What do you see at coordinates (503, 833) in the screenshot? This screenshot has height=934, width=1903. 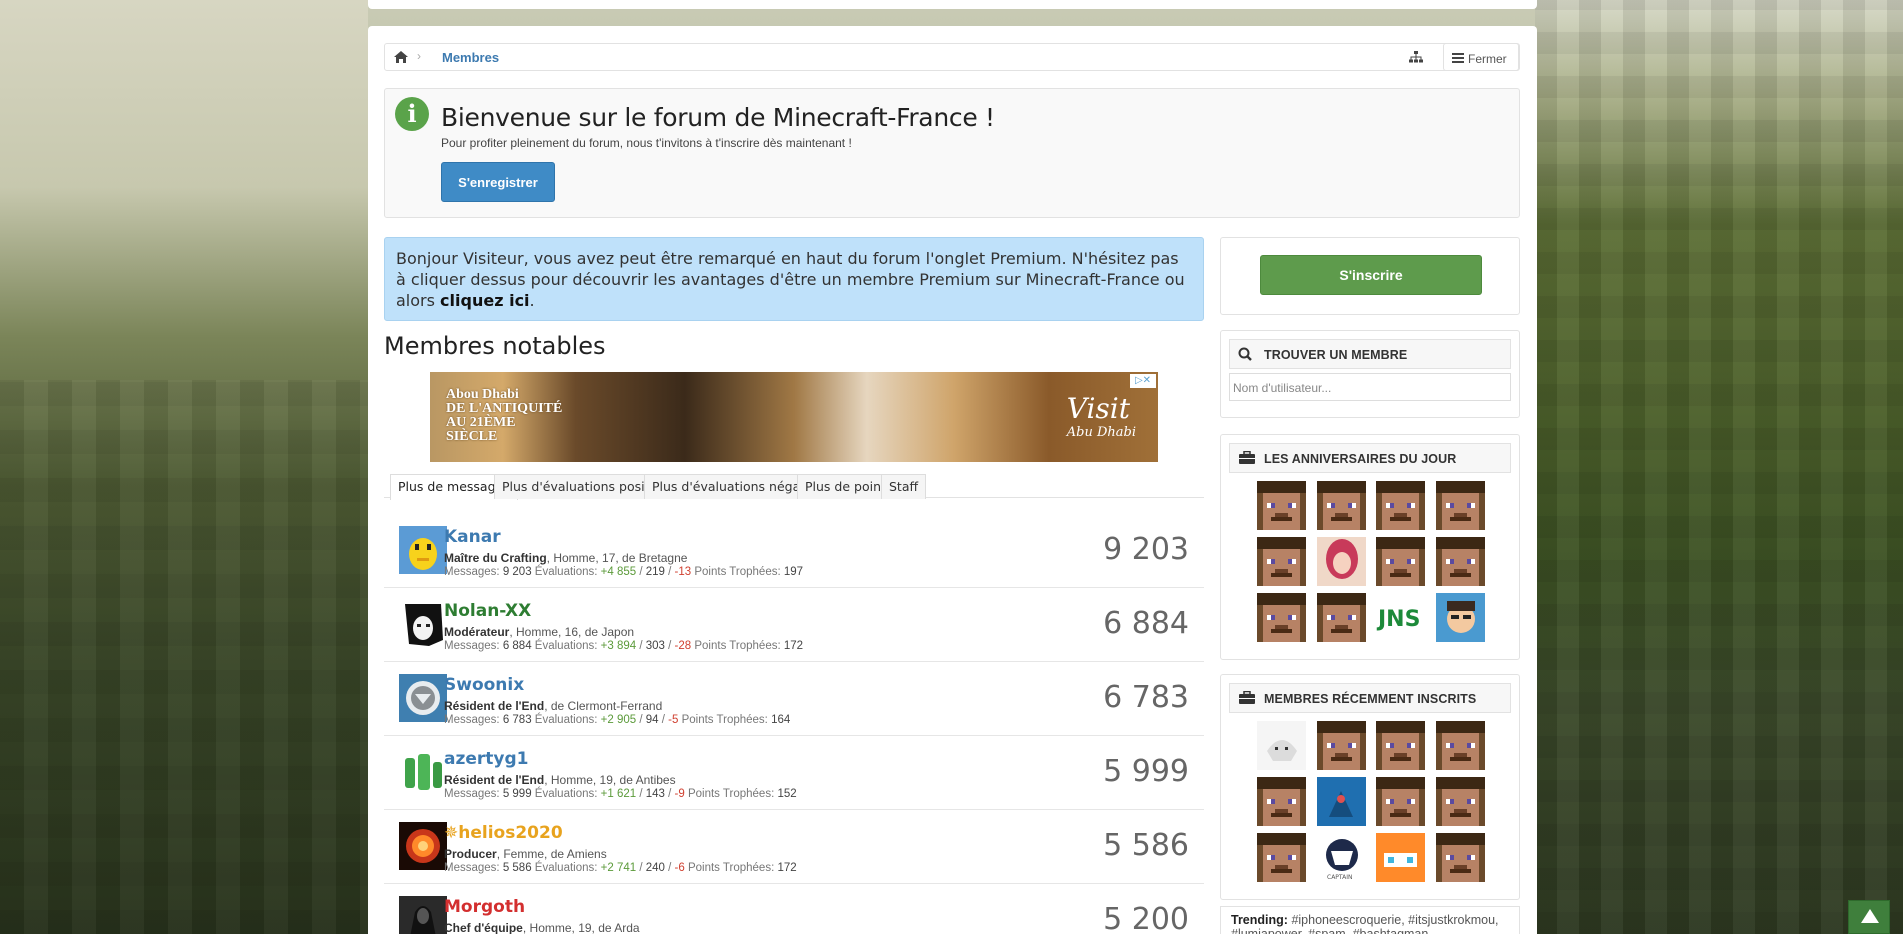 I see `member-name: ✵helios2020` at bounding box center [503, 833].